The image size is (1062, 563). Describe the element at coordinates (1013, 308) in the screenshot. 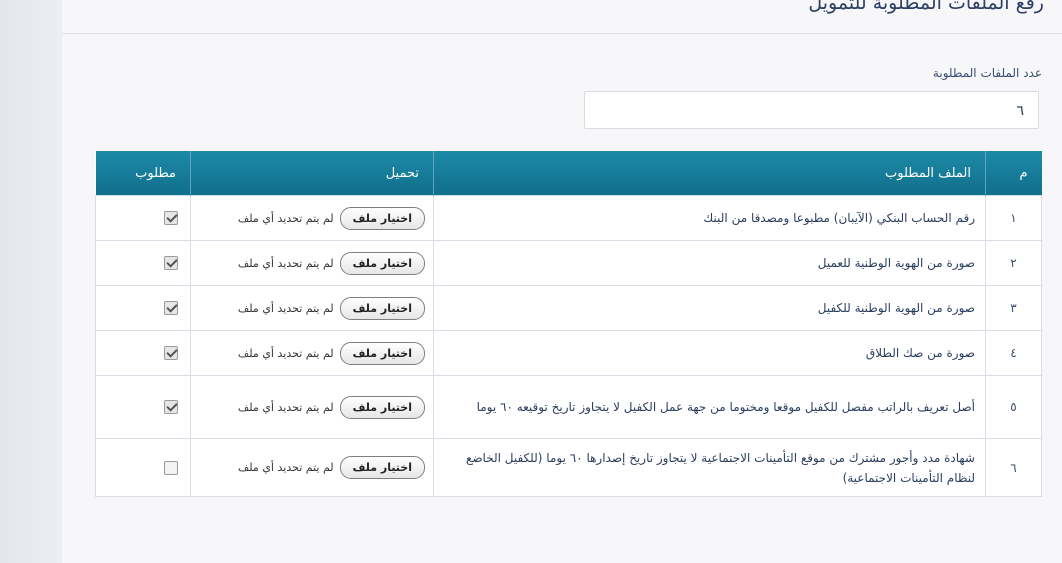

I see `row-number: ٣` at that location.